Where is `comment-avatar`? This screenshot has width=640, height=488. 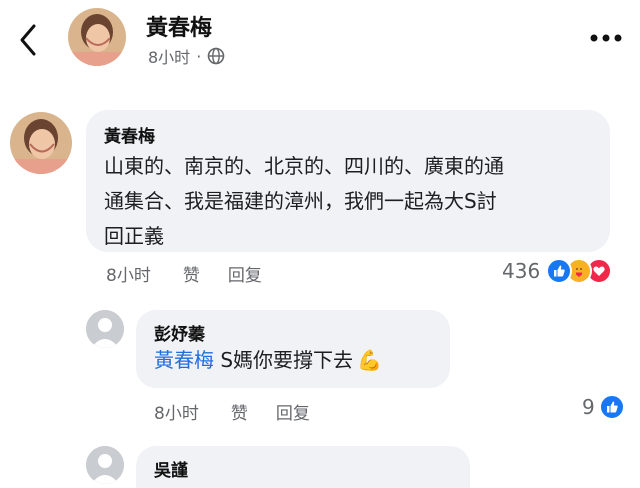 comment-avatar is located at coordinates (41, 143).